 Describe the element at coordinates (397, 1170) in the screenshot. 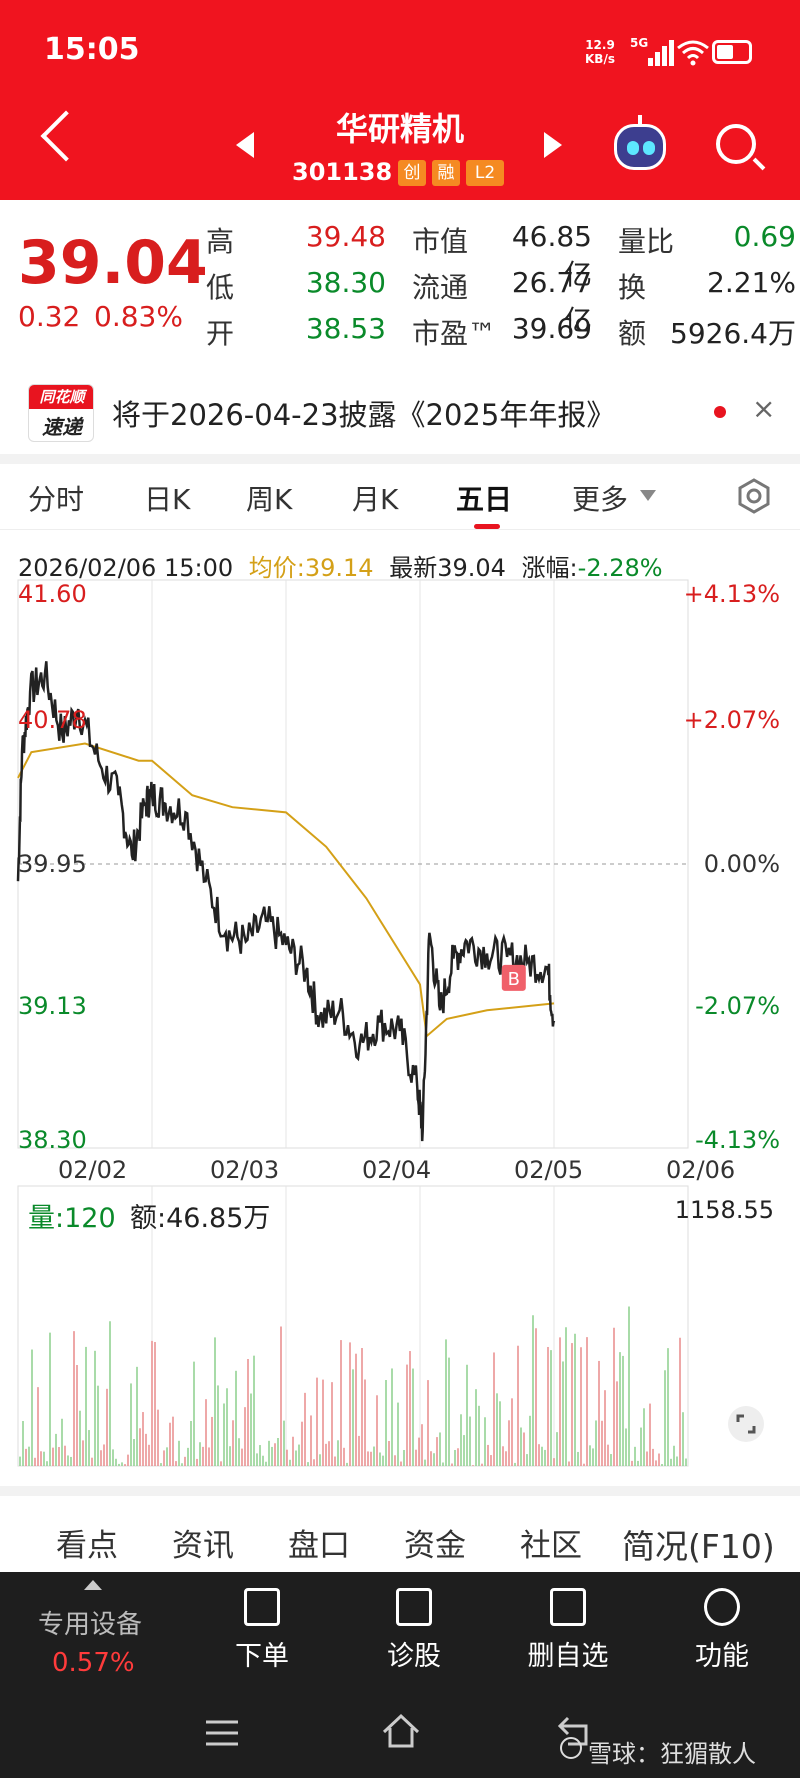

I see `x-tick-date: 02/04` at that location.